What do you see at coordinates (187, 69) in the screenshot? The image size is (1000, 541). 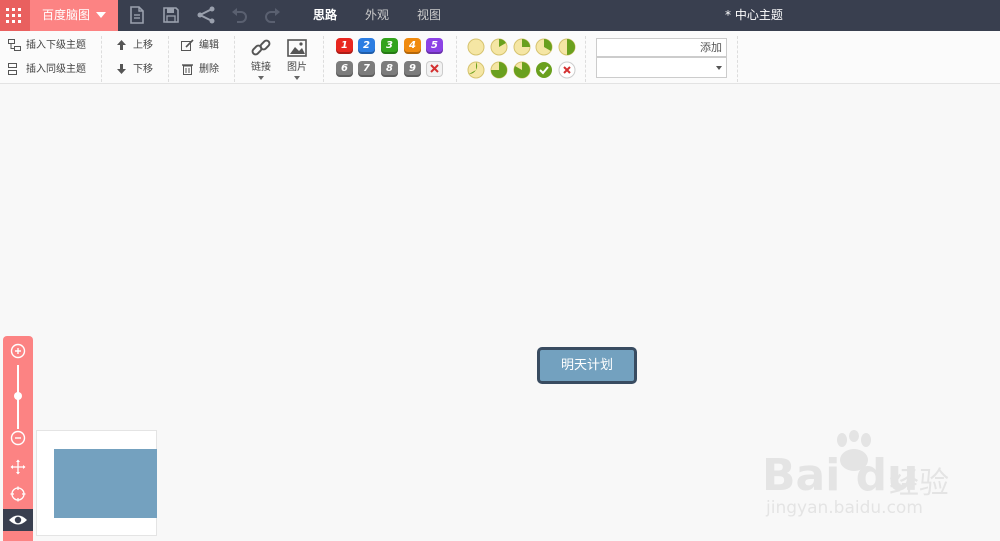 I see `trash-icon` at bounding box center [187, 69].